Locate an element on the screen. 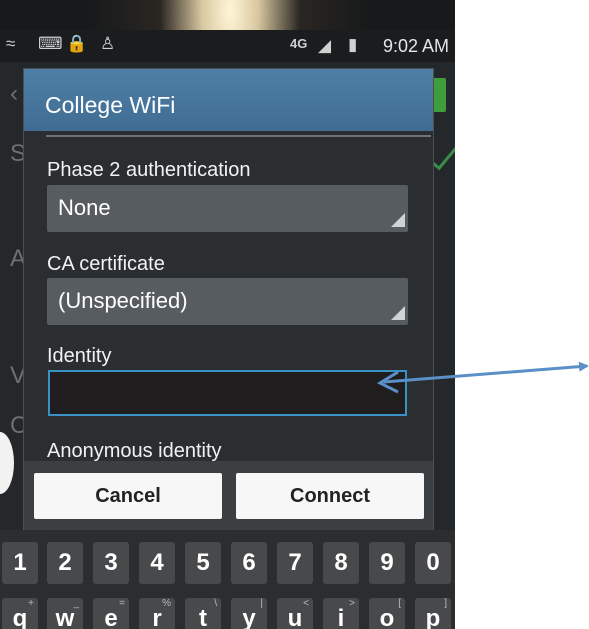  key-0: 0 is located at coordinates (433, 563).